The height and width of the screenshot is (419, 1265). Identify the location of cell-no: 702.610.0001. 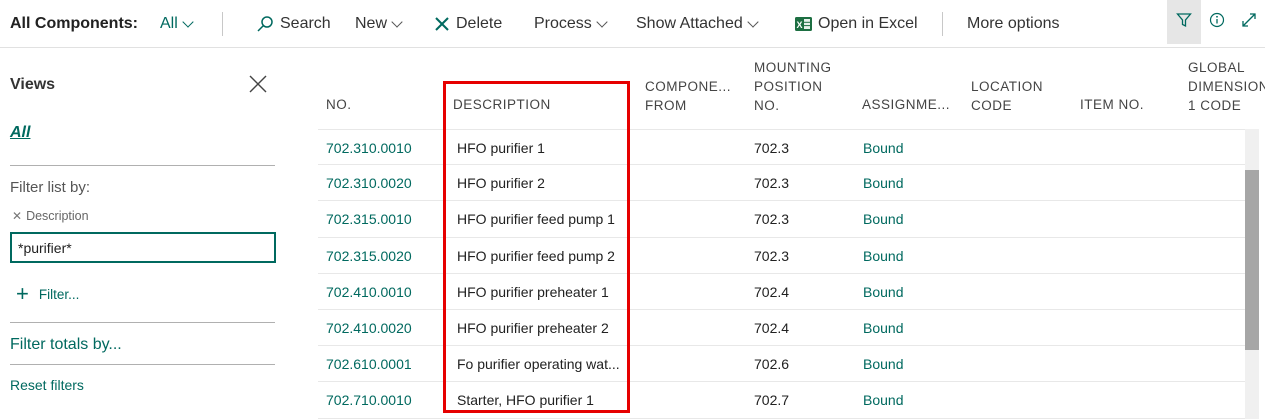
(369, 364).